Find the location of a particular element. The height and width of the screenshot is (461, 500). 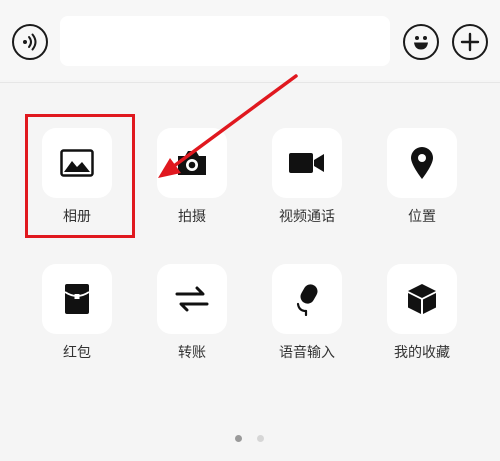

page-indicator-dot-active is located at coordinates (238, 438).